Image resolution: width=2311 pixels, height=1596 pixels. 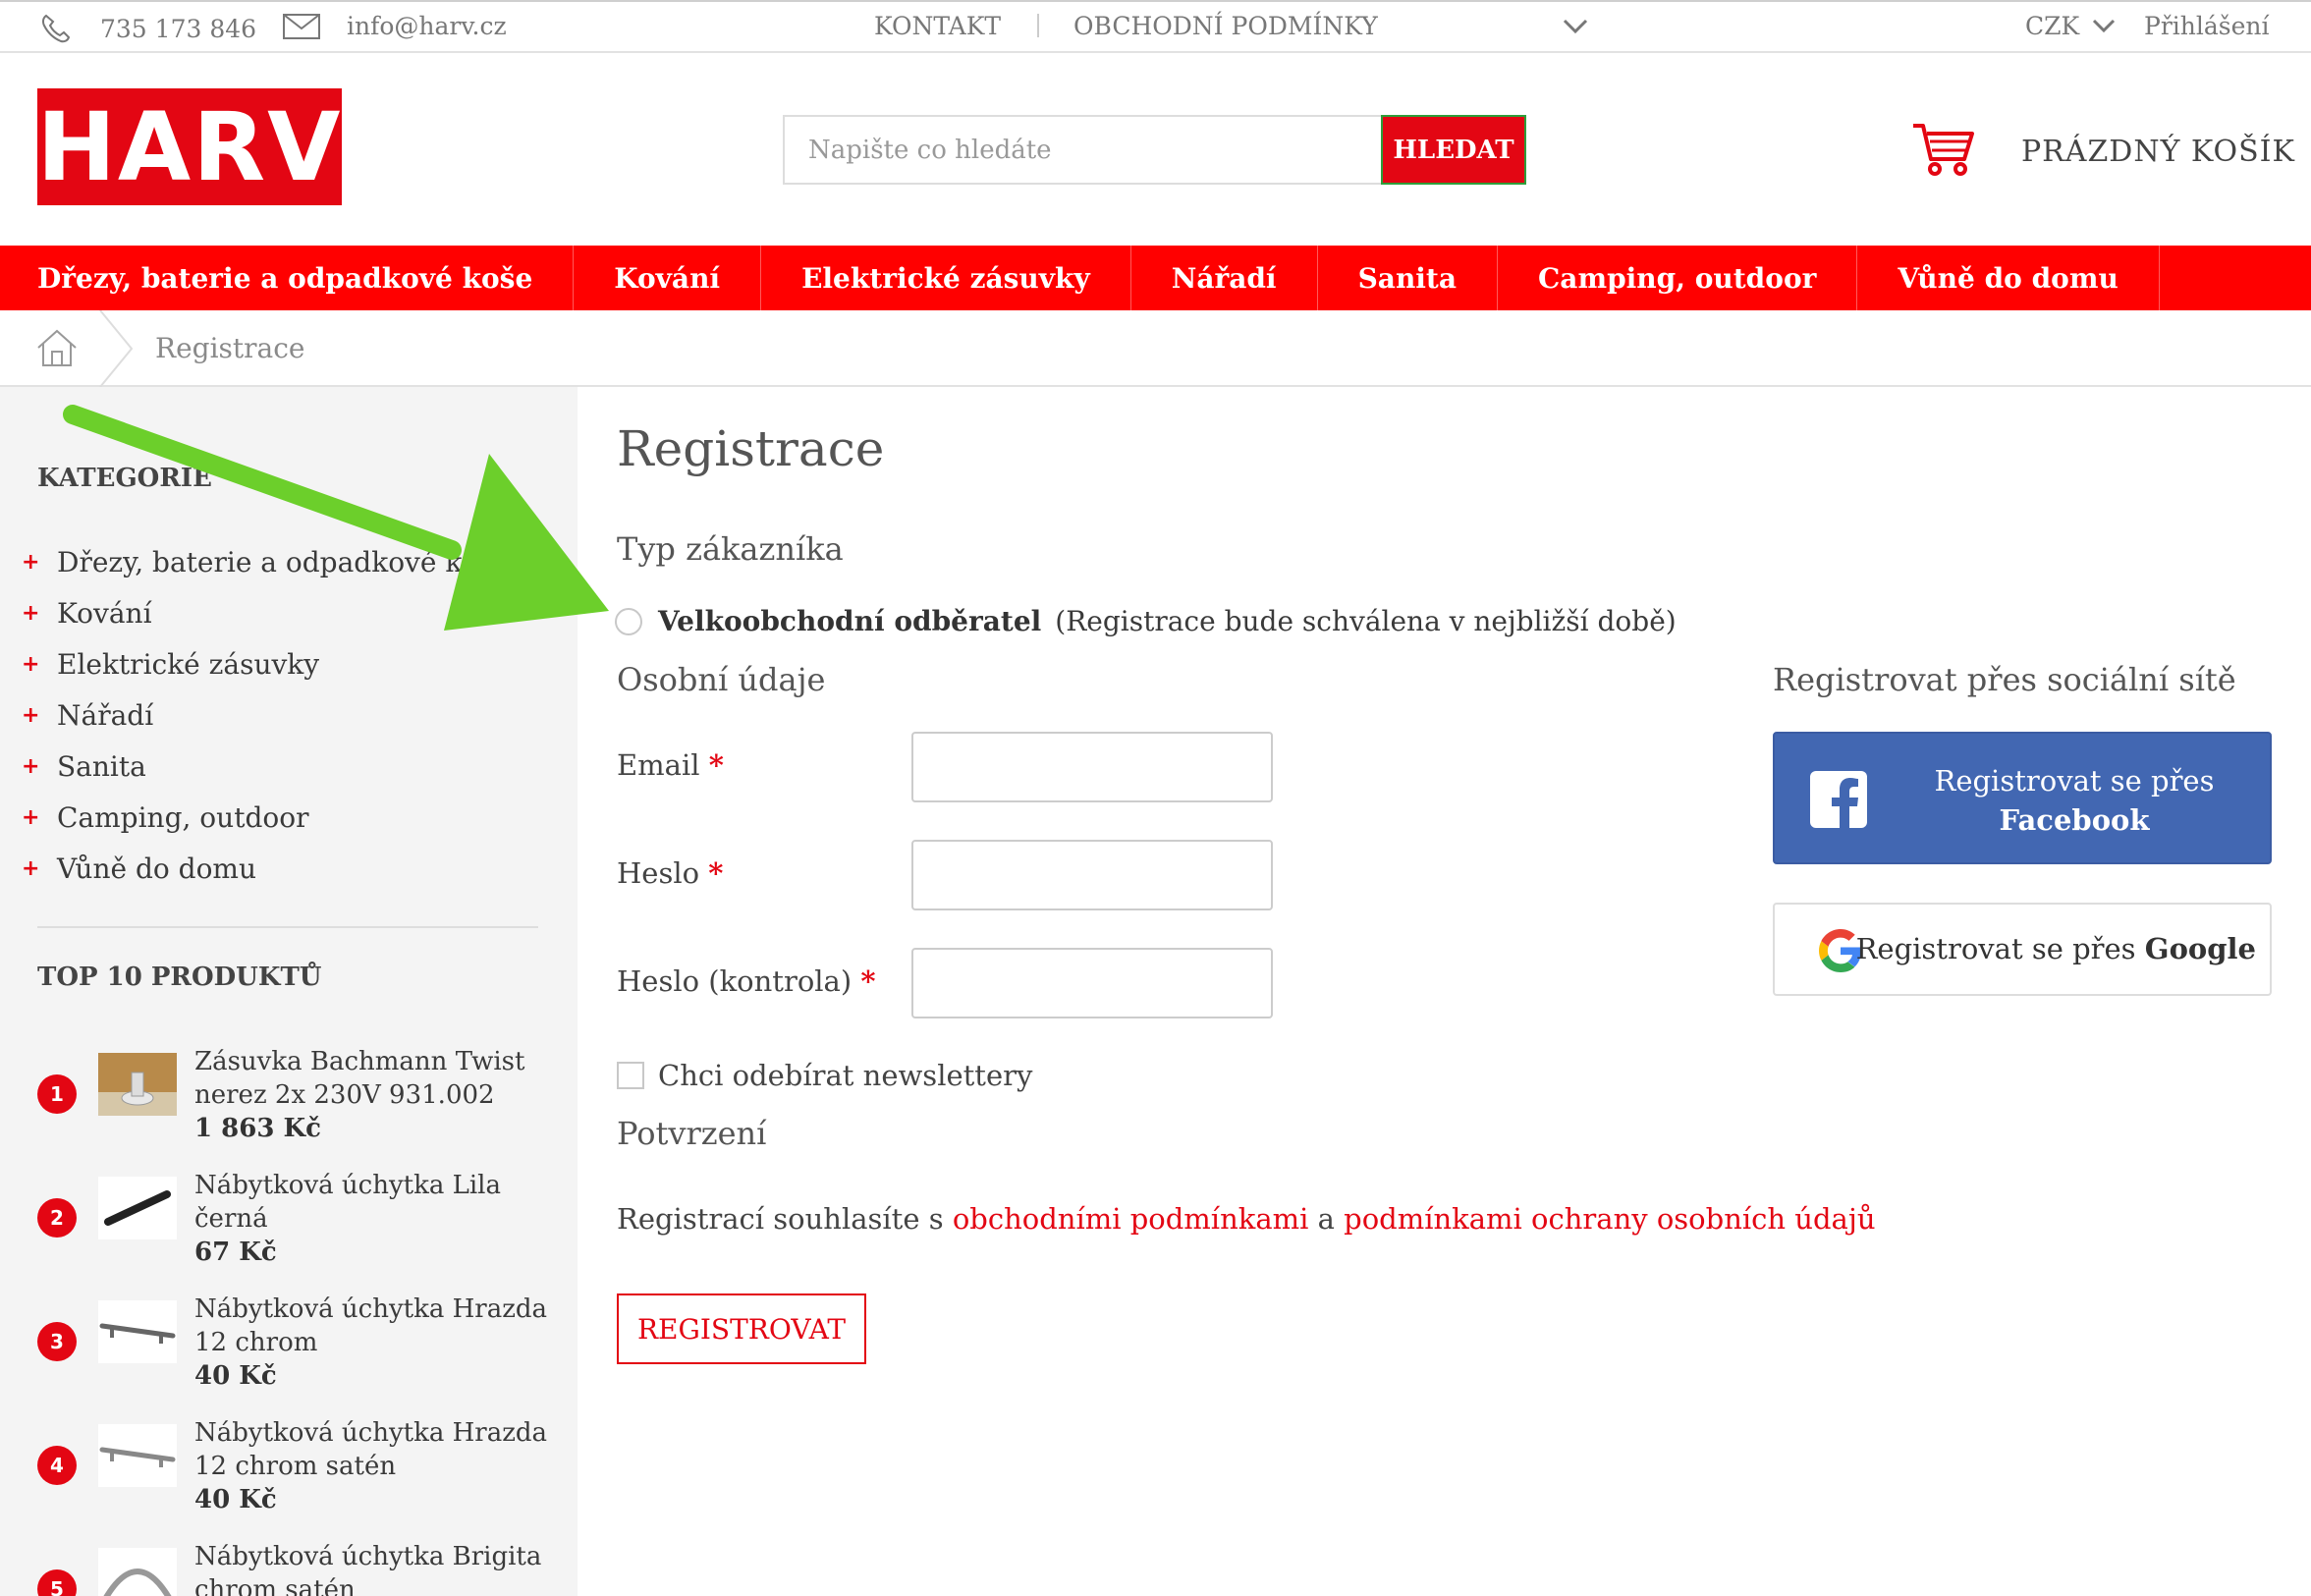 I want to click on consent-middle: a, so click(x=1326, y=1219).